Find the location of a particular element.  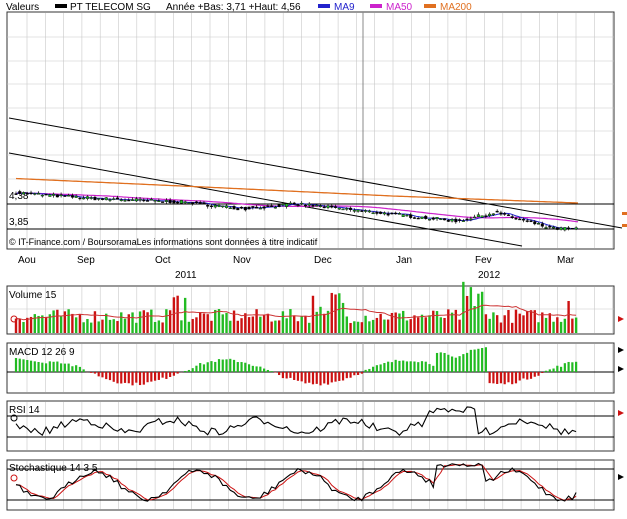

macd-arrow-icon is located at coordinates (621, 350).